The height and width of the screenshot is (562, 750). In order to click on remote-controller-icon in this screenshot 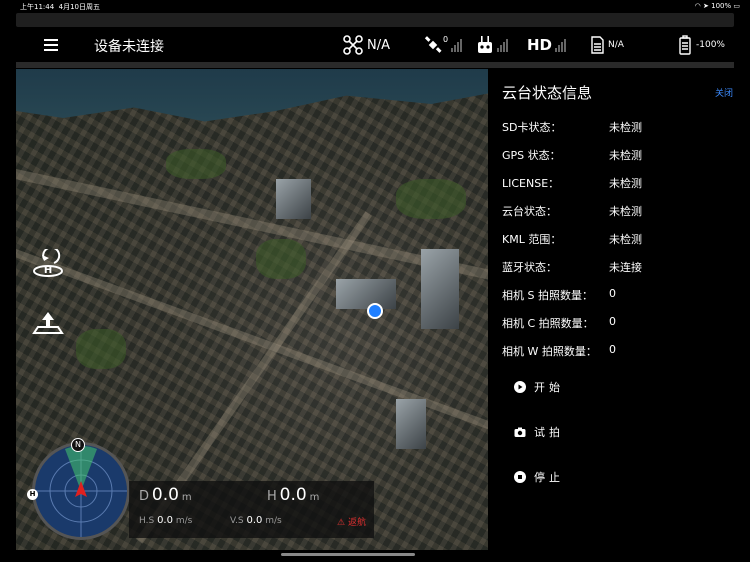, I will do `click(485, 44)`.